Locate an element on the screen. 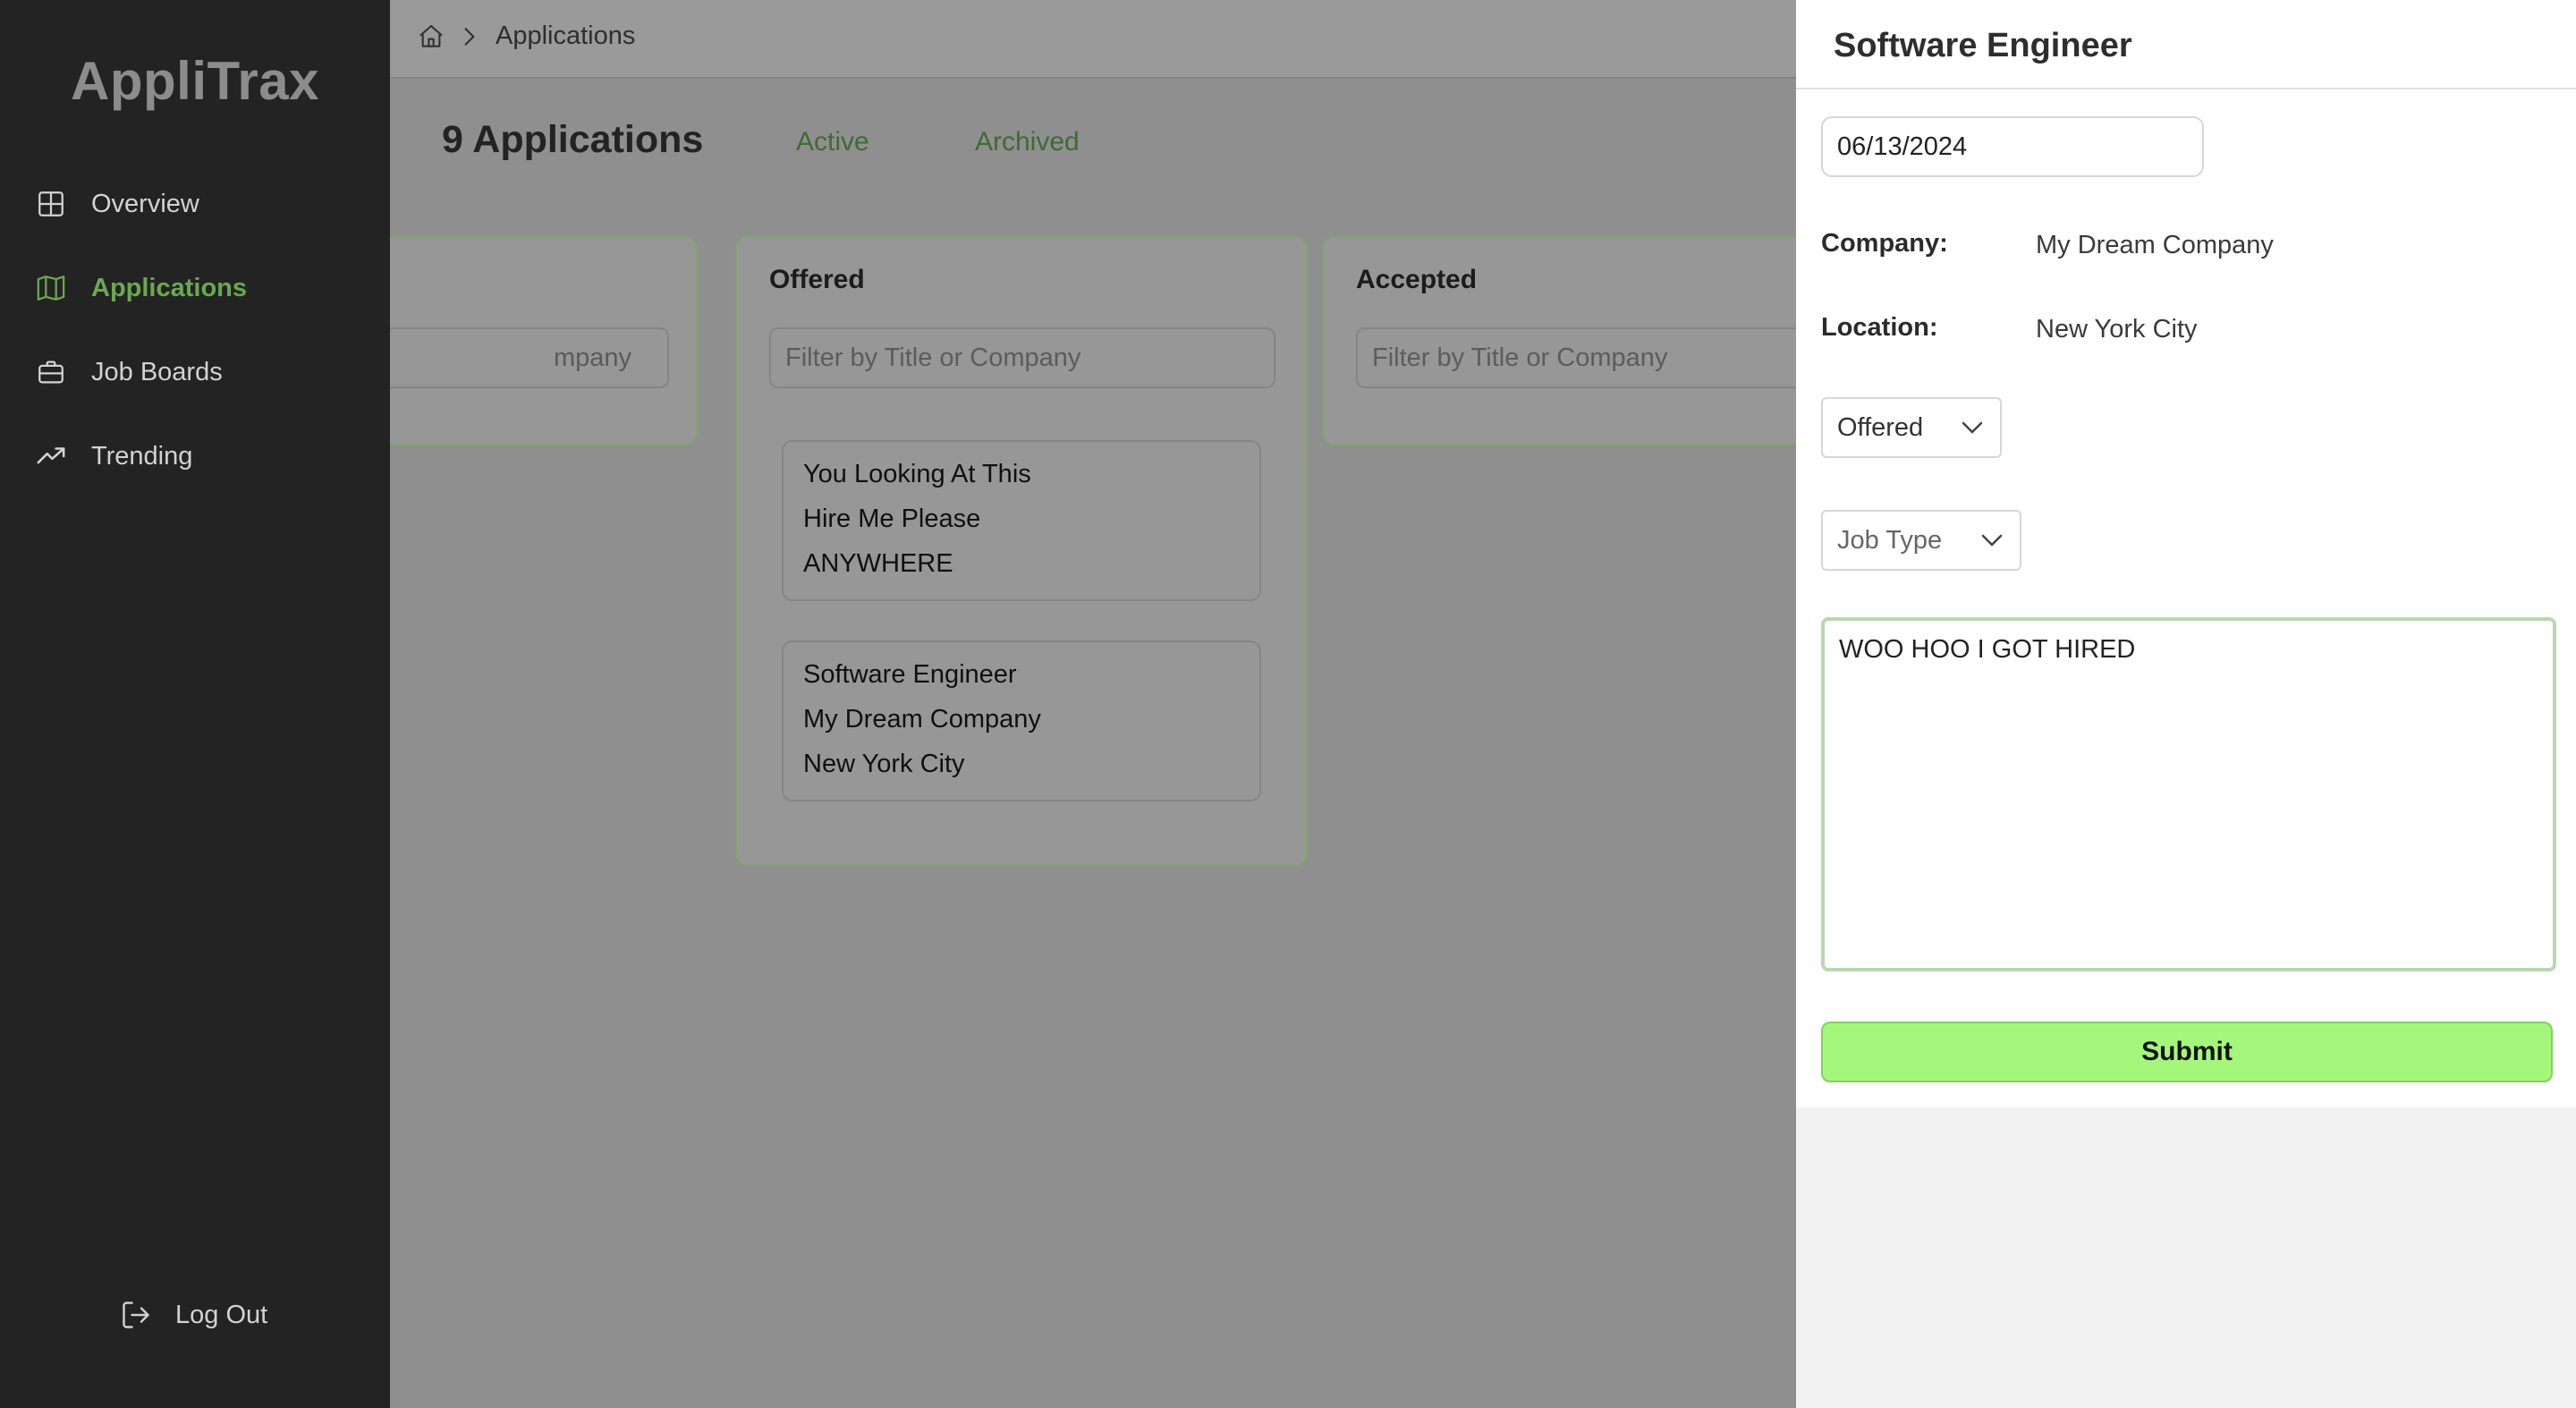  location-label: Location: is located at coordinates (1879, 327).